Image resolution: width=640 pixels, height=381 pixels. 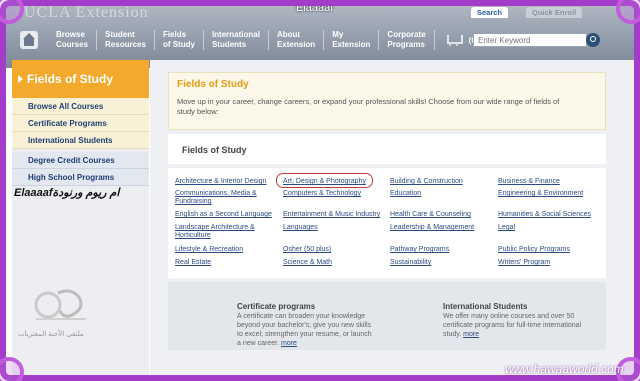 What do you see at coordinates (440, 215) in the screenshot?
I see `field-link: Health Care & Counseling` at bounding box center [440, 215].